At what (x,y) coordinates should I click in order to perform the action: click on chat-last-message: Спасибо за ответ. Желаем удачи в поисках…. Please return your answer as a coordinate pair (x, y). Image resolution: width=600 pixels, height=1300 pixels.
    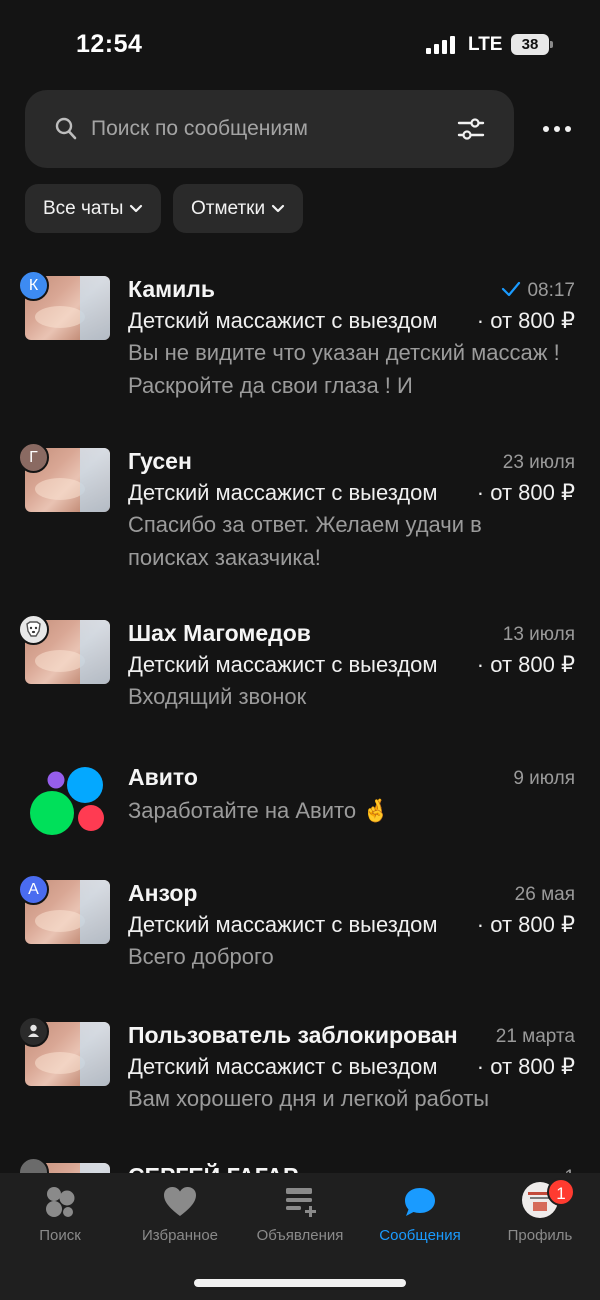
    Looking at the image, I should click on (305, 541).